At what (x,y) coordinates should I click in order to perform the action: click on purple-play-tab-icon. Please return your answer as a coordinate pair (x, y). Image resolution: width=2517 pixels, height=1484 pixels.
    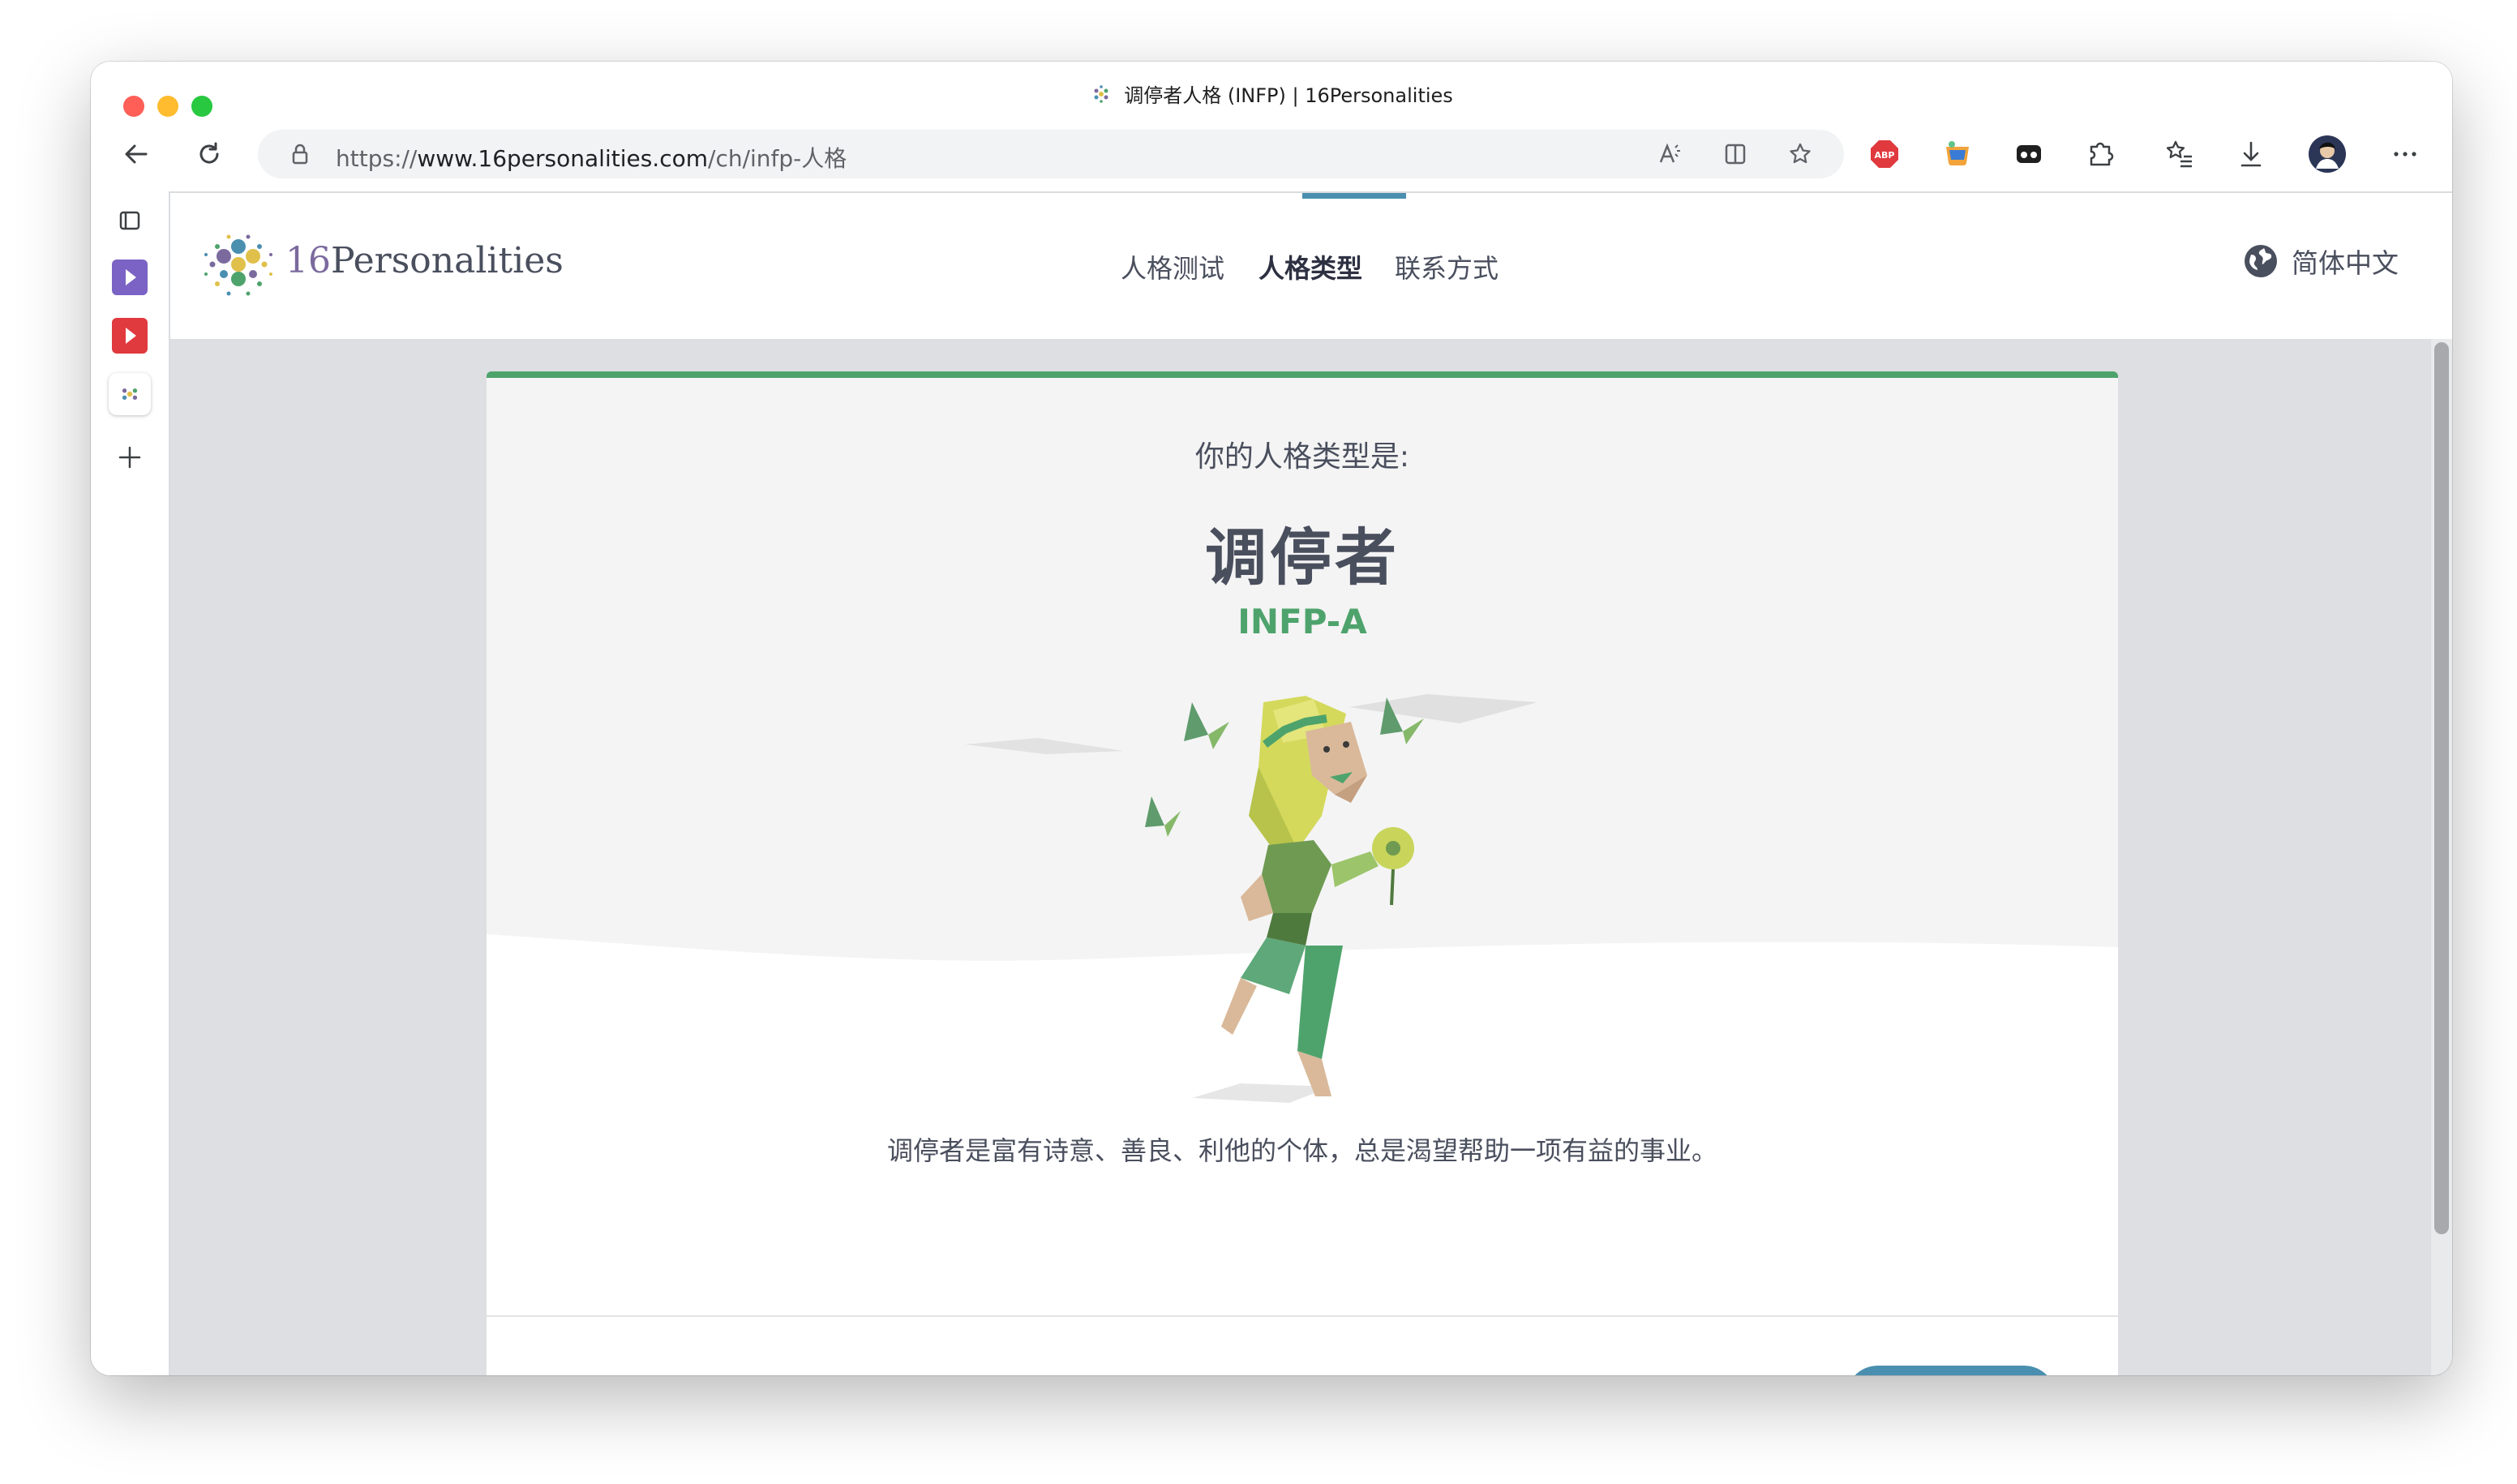
    Looking at the image, I should click on (130, 277).